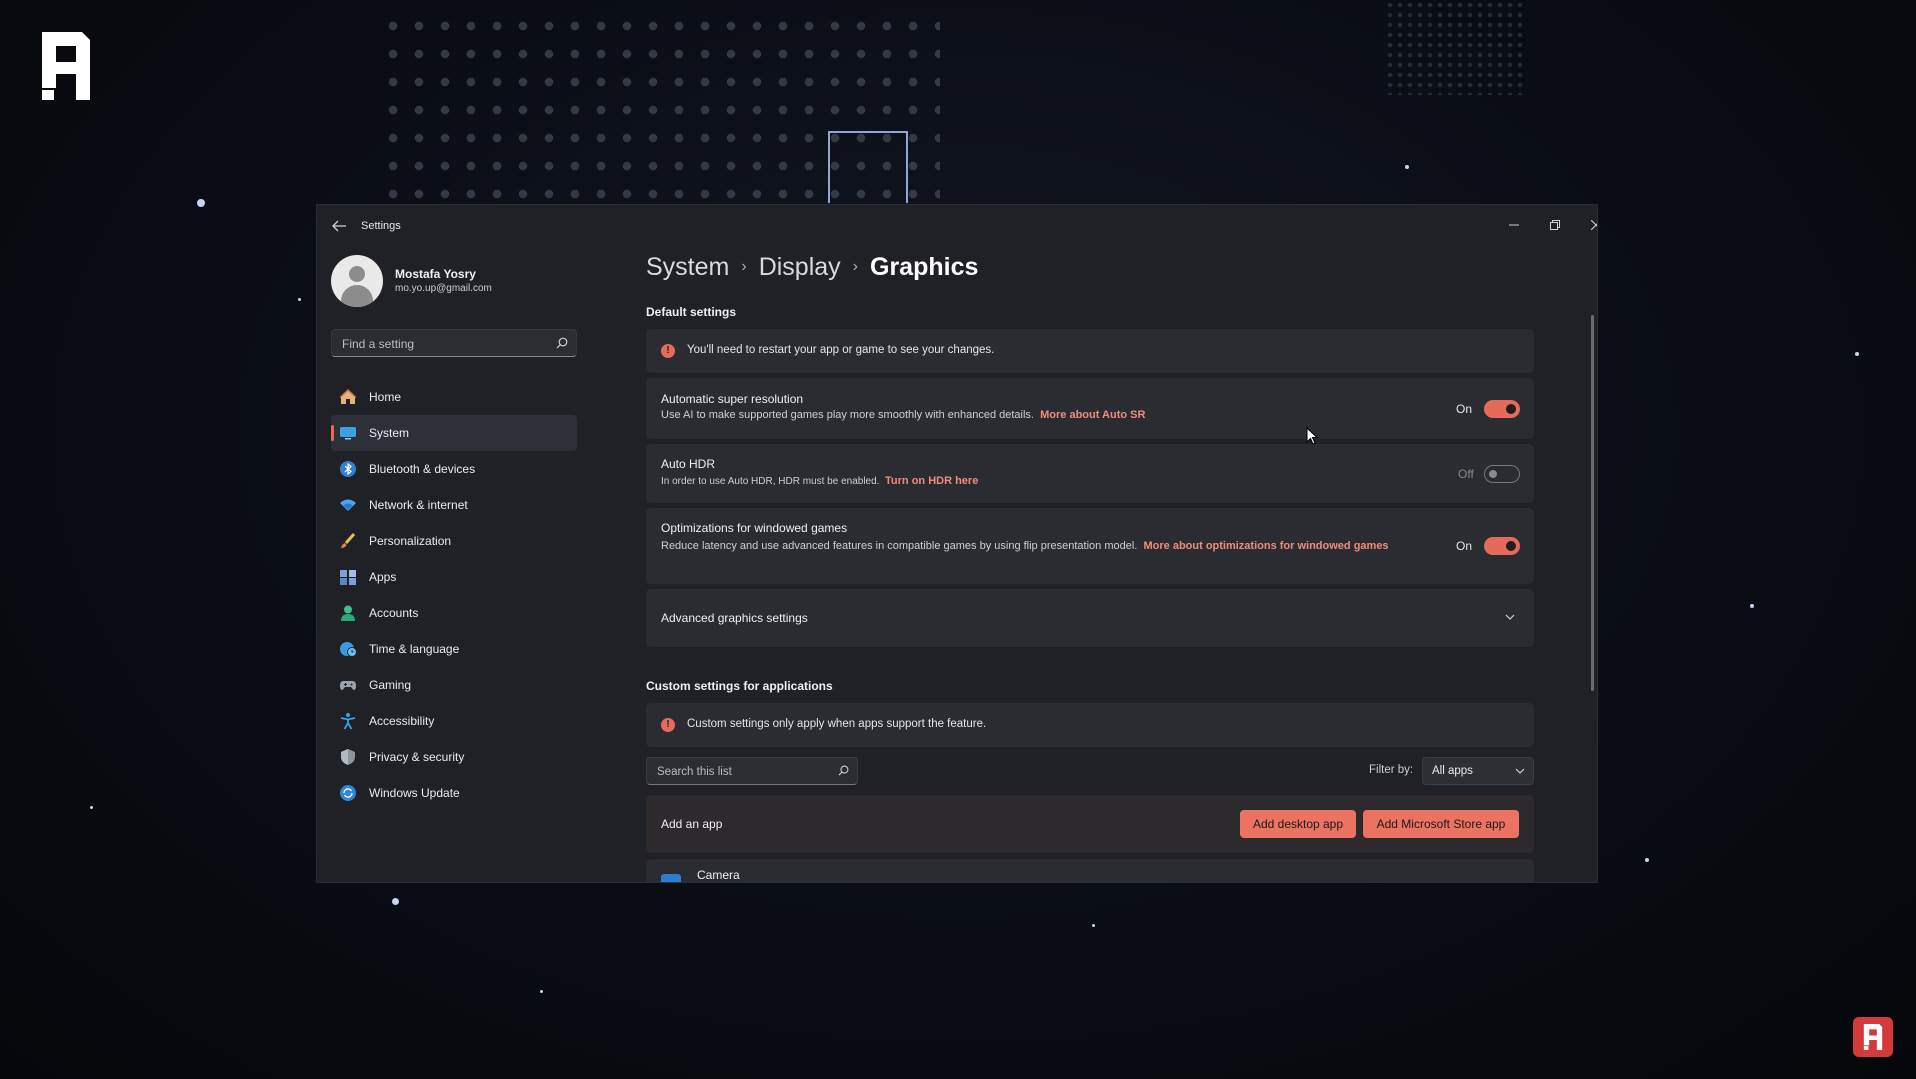 This screenshot has width=1916, height=1079. Describe the element at coordinates (454, 649) in the screenshot. I see `sidebar-item-time-language: Time & language` at that location.